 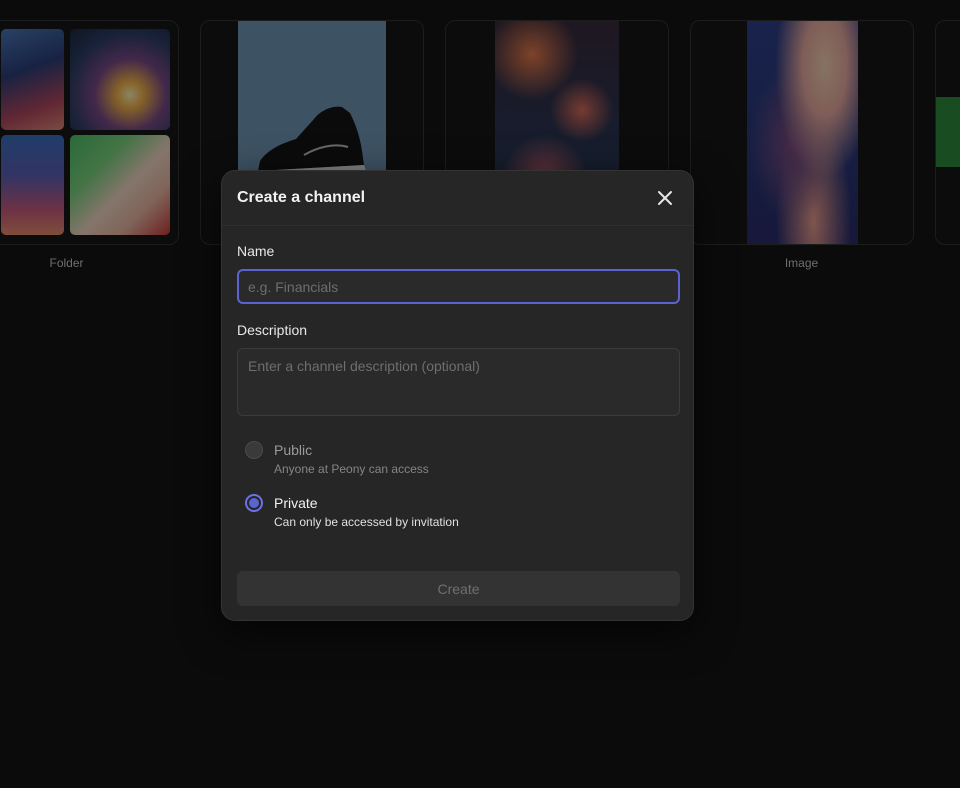 I want to click on dialog-title: Create a channel, so click(x=301, y=197).